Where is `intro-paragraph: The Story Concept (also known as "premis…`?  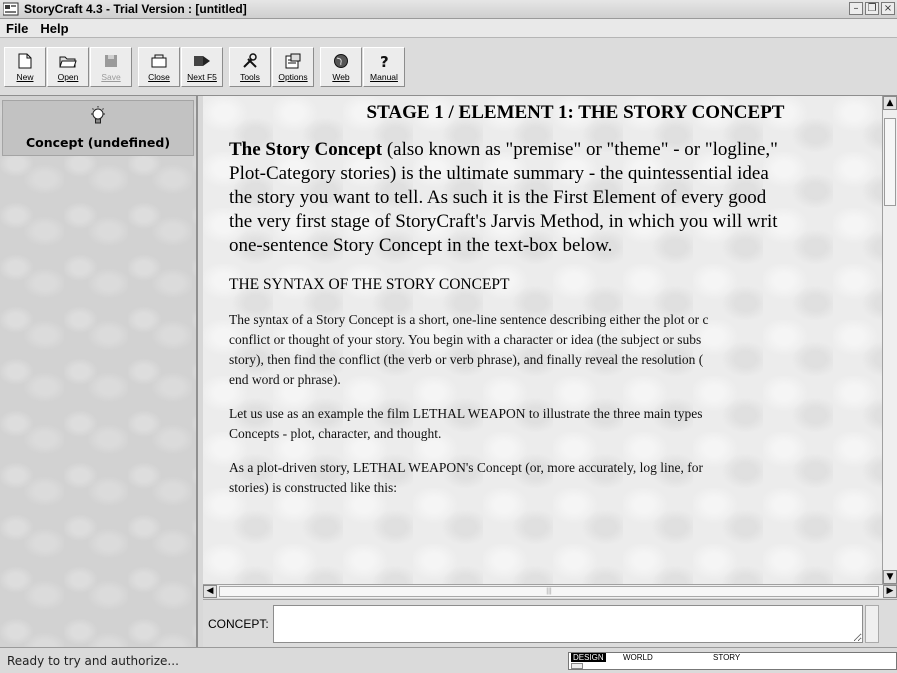
intro-paragraph: The Story Concept (also known as "premis… is located at coordinates (555, 198).